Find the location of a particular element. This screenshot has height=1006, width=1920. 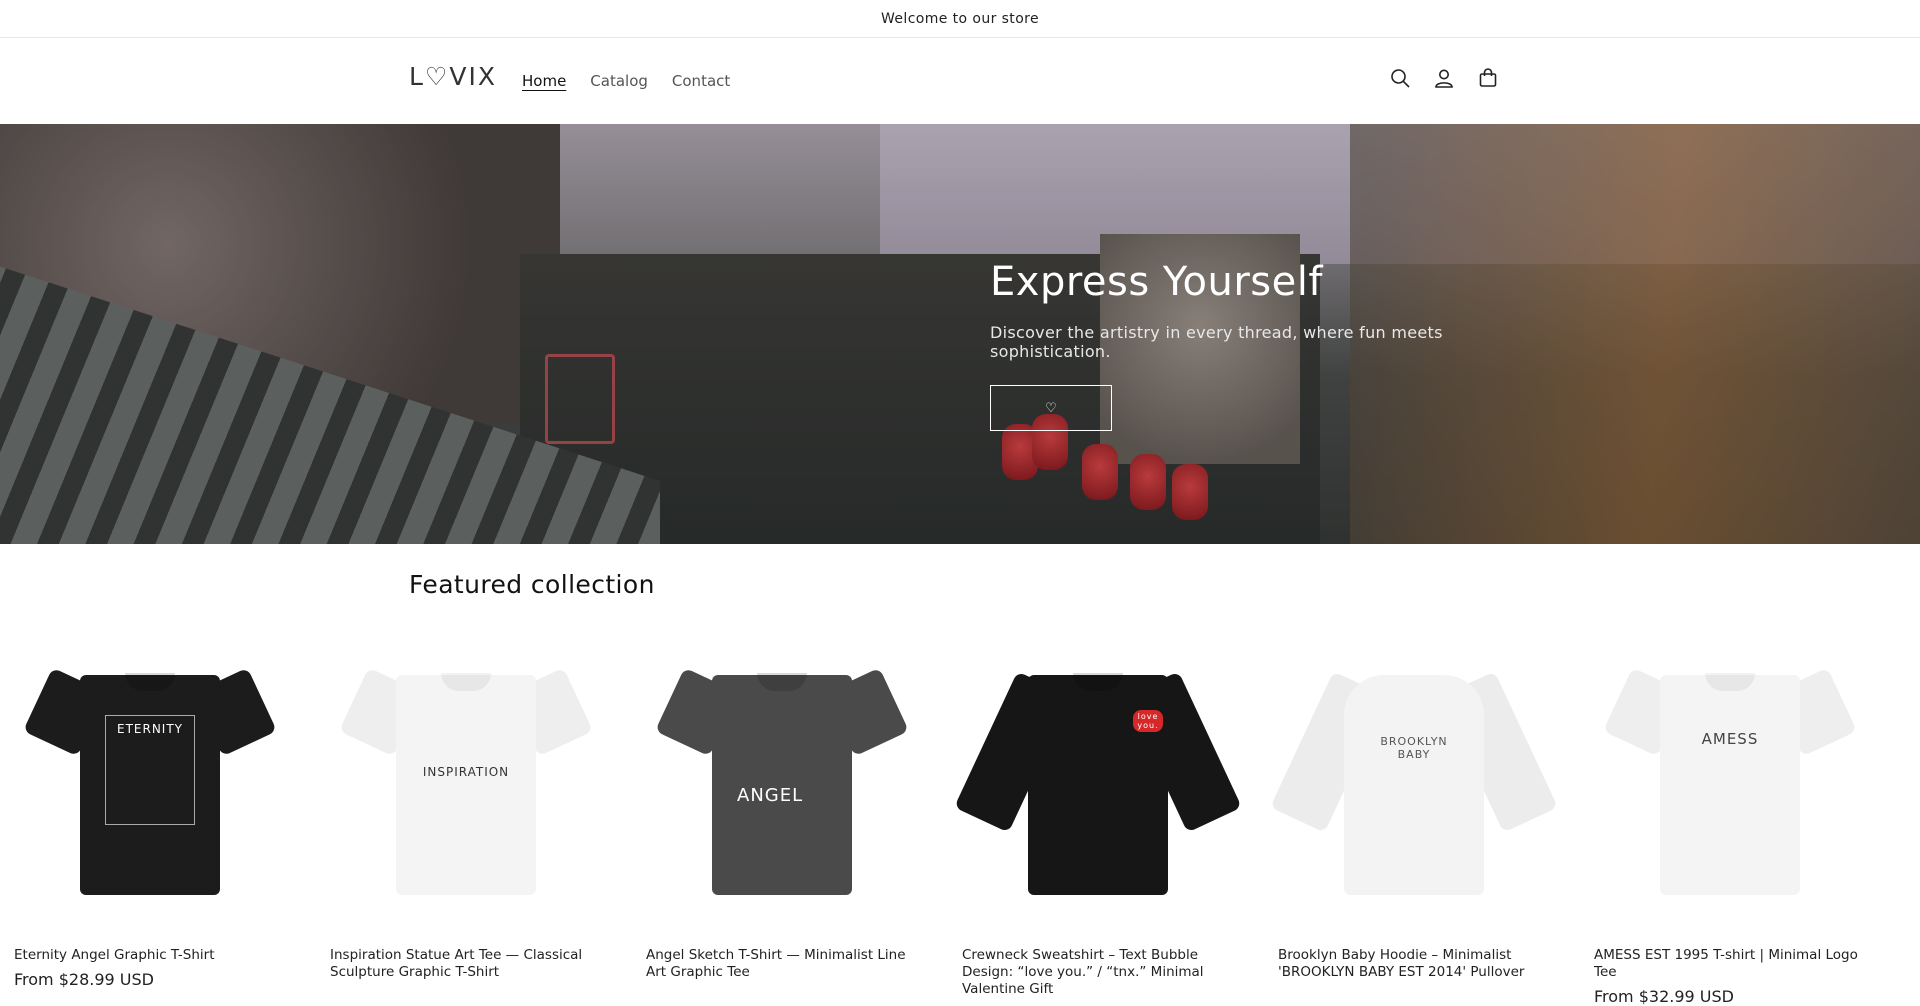

account-icon is located at coordinates (1444, 78).